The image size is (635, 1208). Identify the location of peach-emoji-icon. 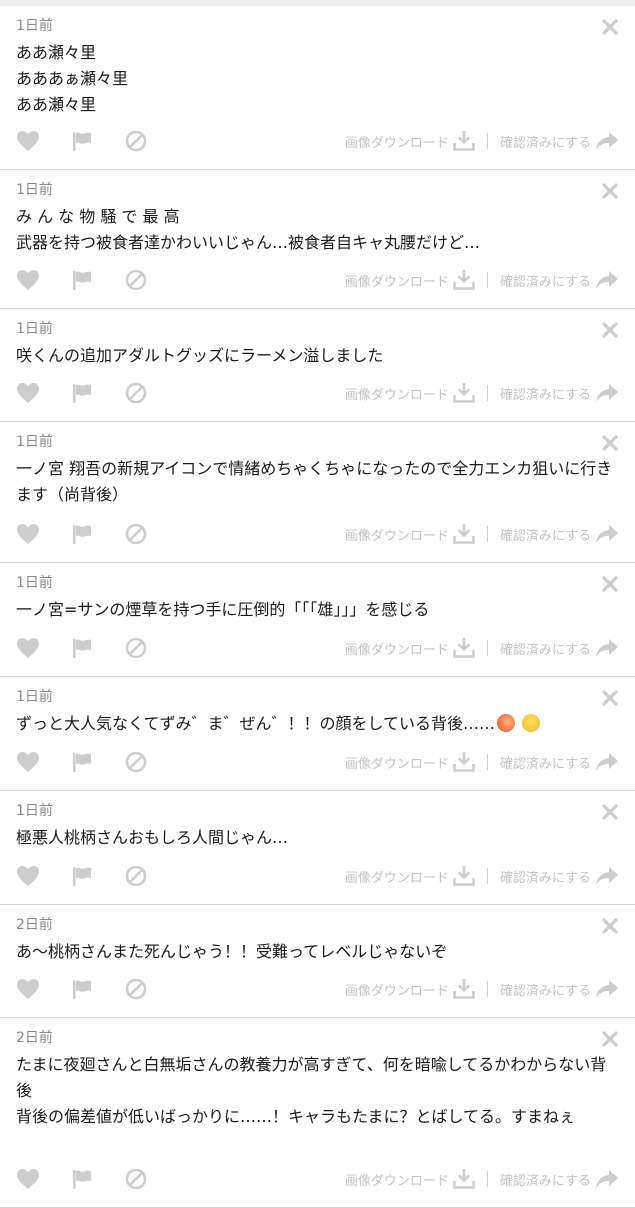
(506, 723).